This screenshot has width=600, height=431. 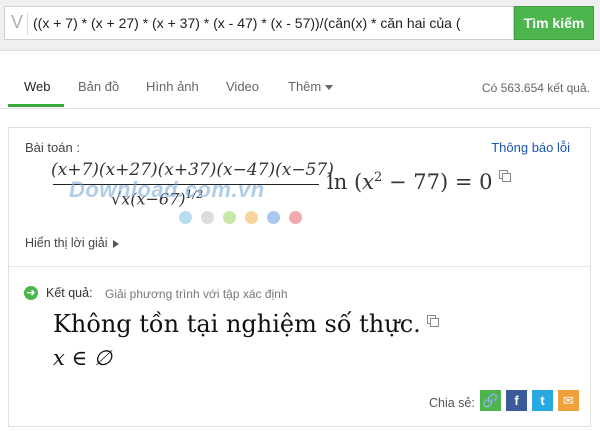 I want to click on ln-minus-77: − 77, so click(x=414, y=182).